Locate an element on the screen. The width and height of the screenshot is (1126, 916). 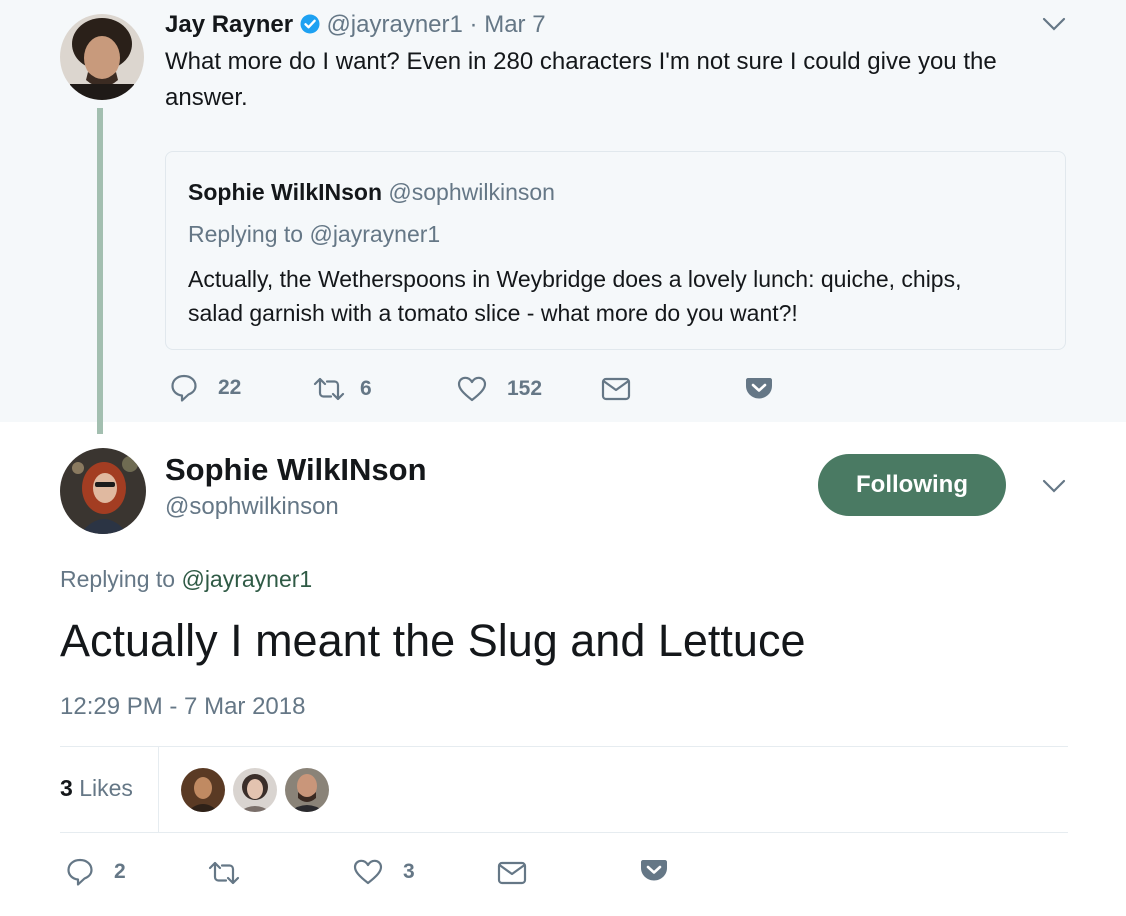
stat-divider is located at coordinates (158, 790).